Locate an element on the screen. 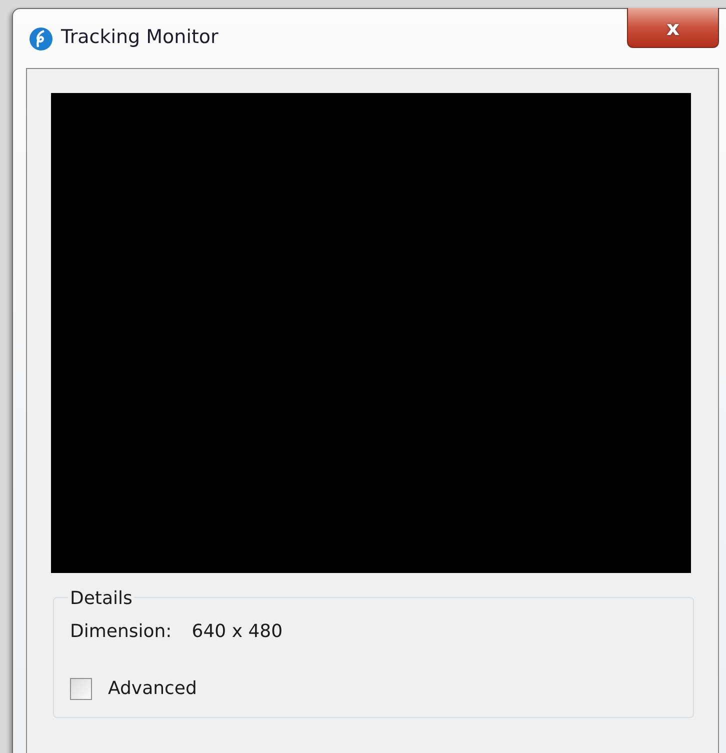 This screenshot has width=726, height=753. advanced-checkbox is located at coordinates (81, 689).